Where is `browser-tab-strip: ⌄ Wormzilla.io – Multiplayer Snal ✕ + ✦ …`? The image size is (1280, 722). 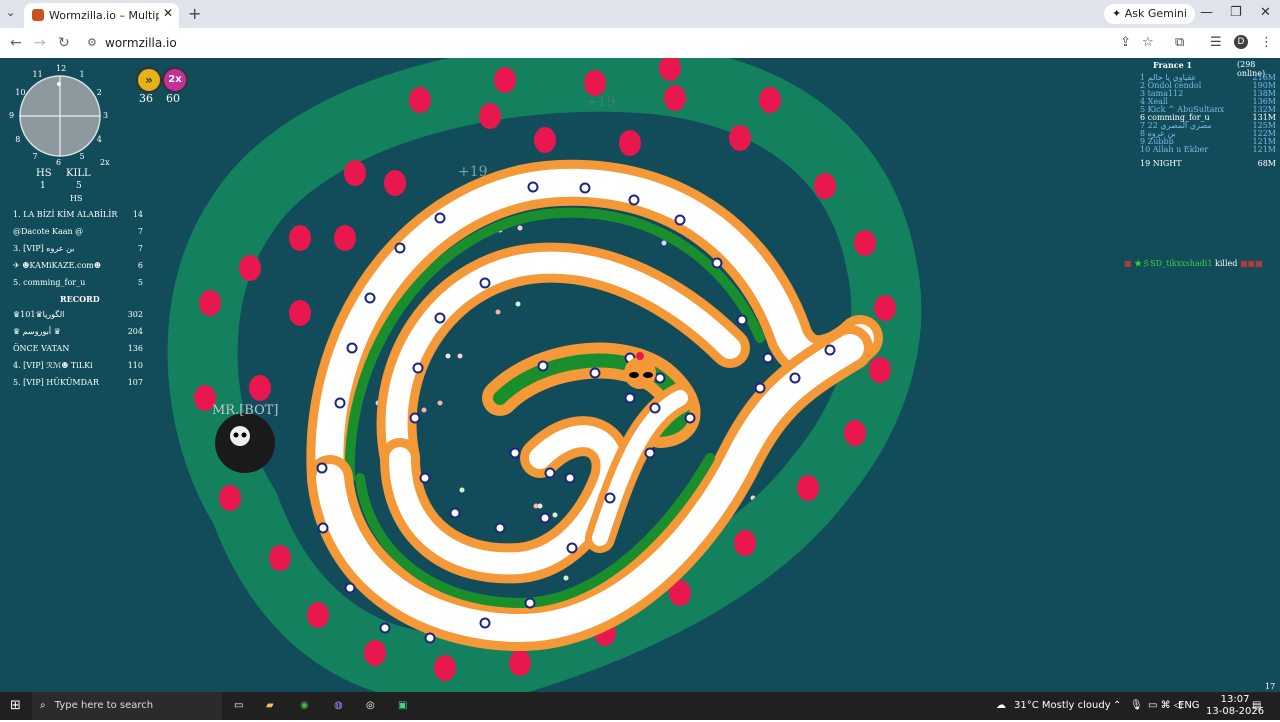 browser-tab-strip: ⌄ Wormzilla.io – Multiplayer Snal ✕ + ✦ … is located at coordinates (640, 14).